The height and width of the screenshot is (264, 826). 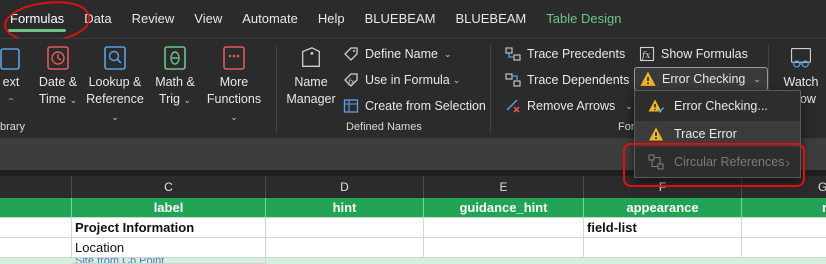 I want to click on column-header-d: D, so click(x=345, y=187).